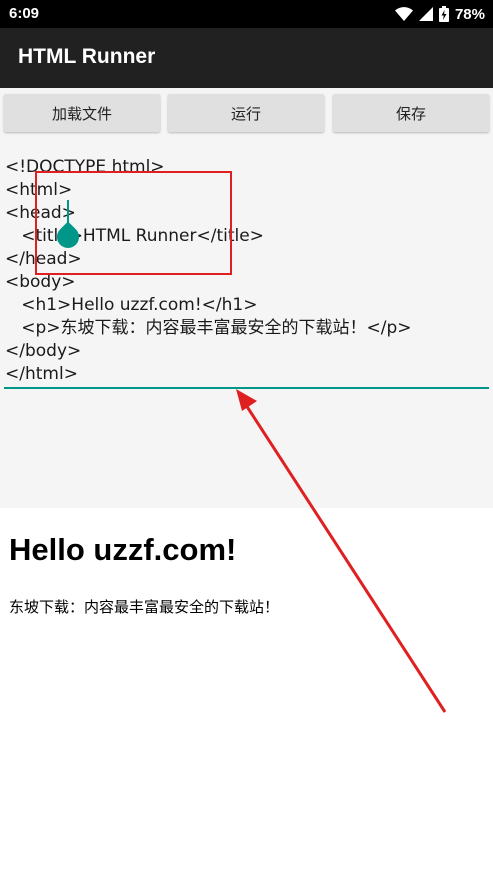 The width and height of the screenshot is (493, 876). What do you see at coordinates (82, 113) in the screenshot?
I see `load-file-button: 加载文件` at bounding box center [82, 113].